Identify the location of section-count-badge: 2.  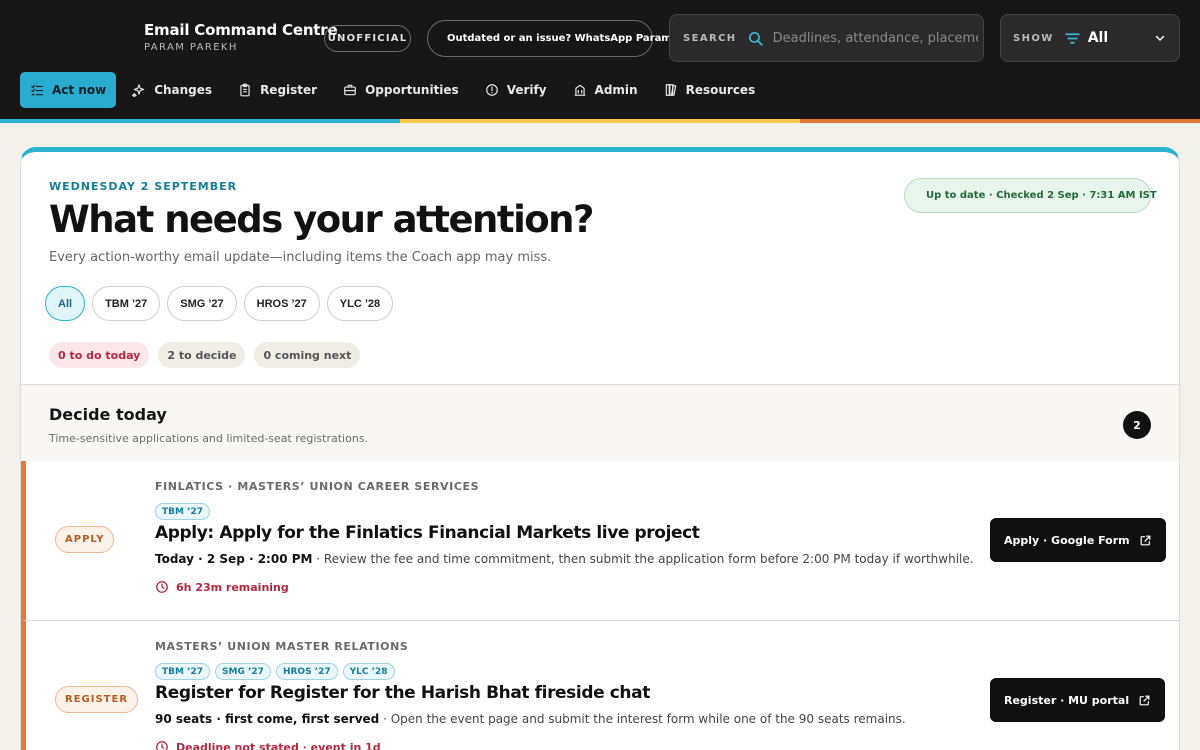
(1137, 425).